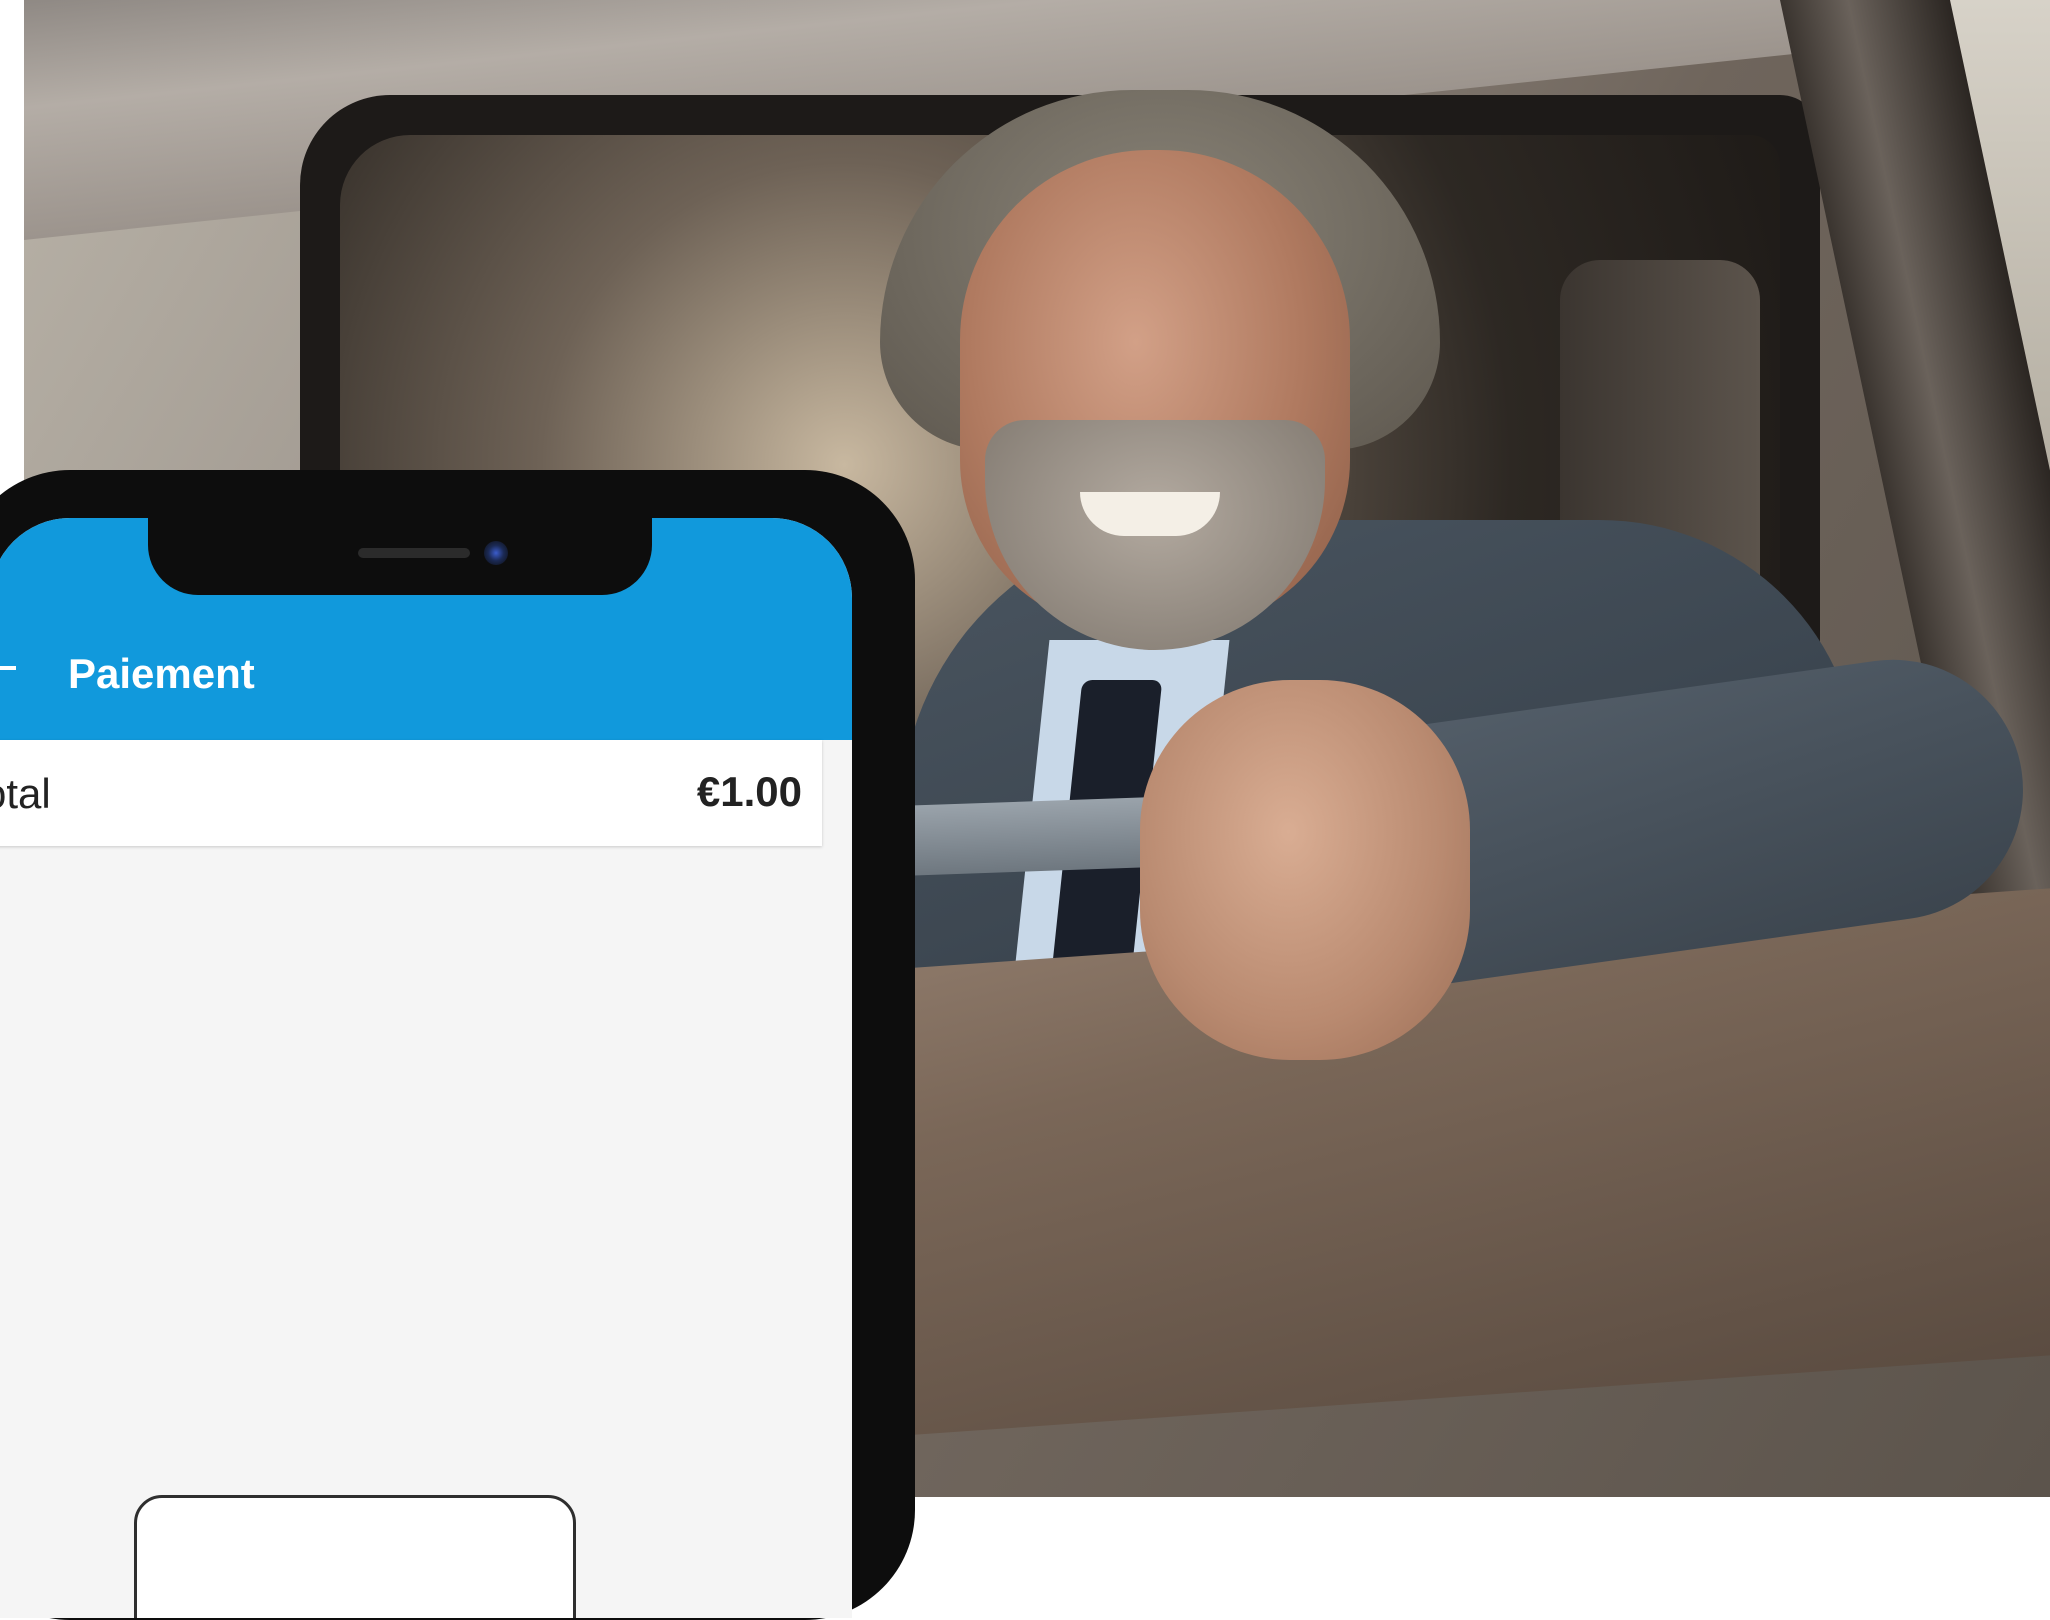 Image resolution: width=2050 pixels, height=1620 pixels. What do you see at coordinates (496, 553) in the screenshot?
I see `front-camera-icon` at bounding box center [496, 553].